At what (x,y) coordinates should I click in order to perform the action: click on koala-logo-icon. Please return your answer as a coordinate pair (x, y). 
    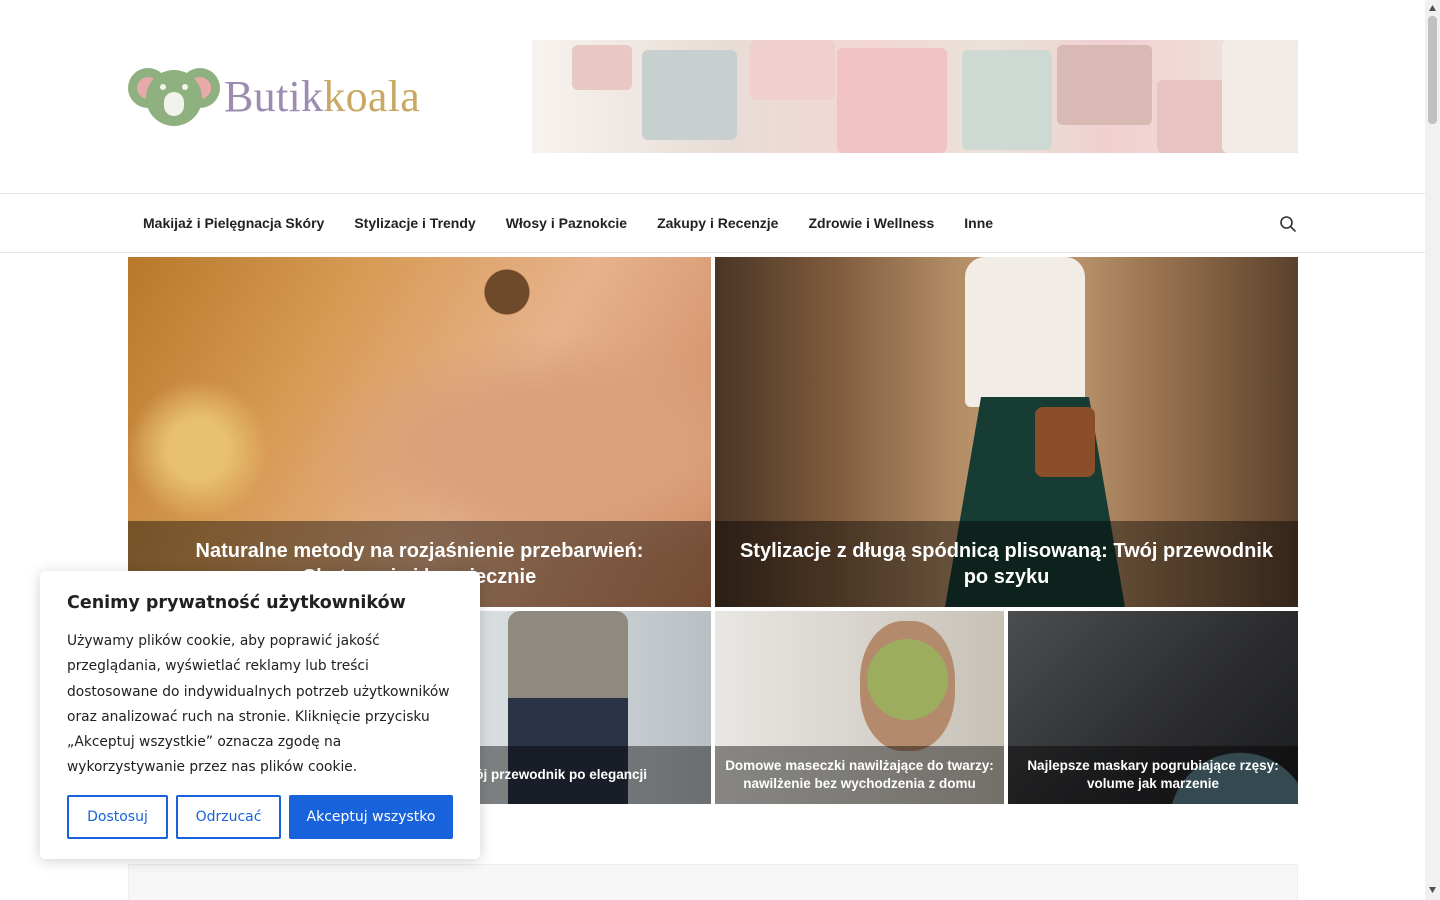
    Looking at the image, I should click on (174, 96).